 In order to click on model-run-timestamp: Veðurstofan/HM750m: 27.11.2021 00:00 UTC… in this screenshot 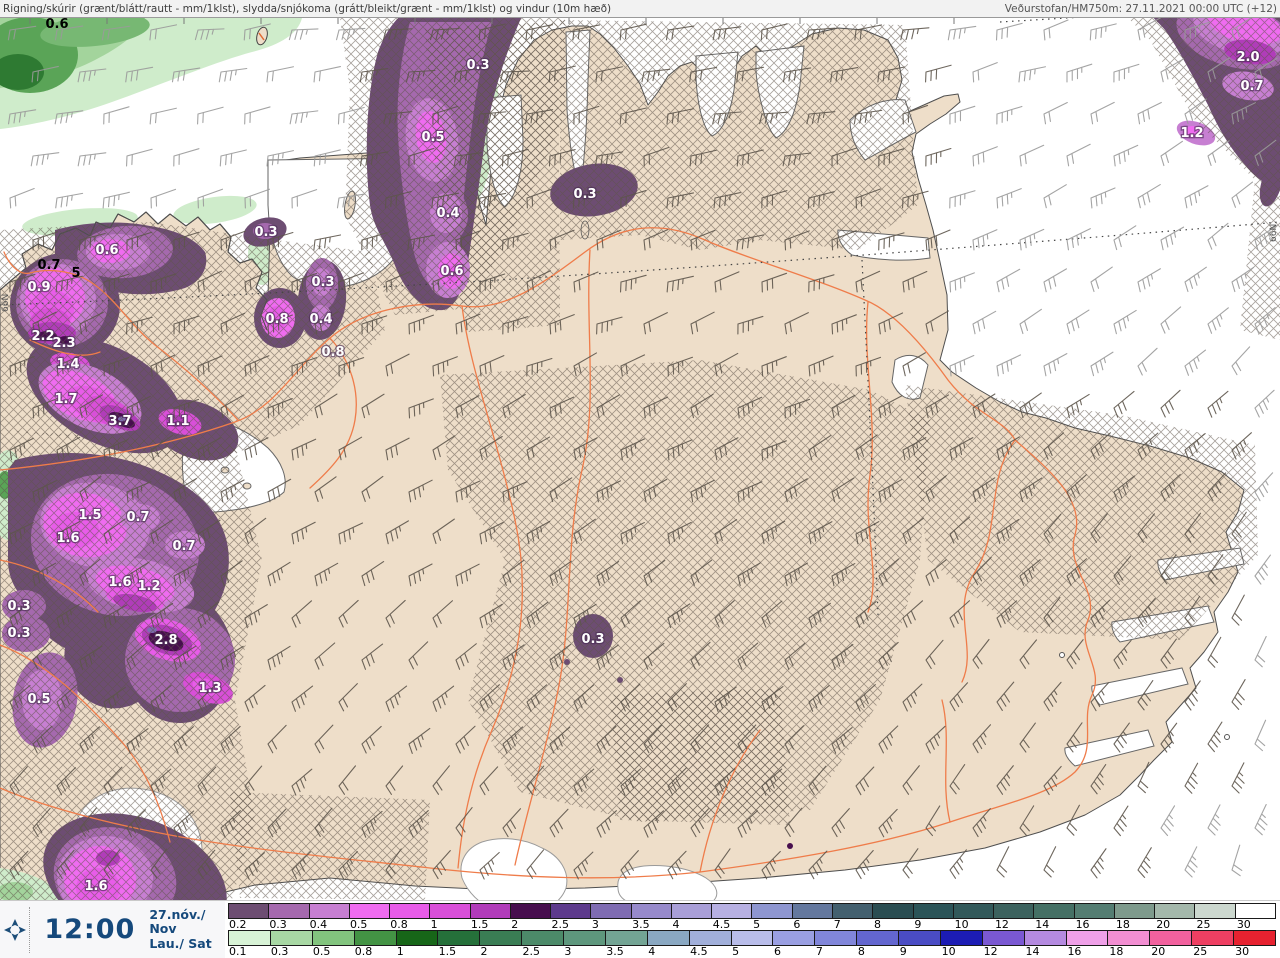, I will do `click(1140, 8)`.